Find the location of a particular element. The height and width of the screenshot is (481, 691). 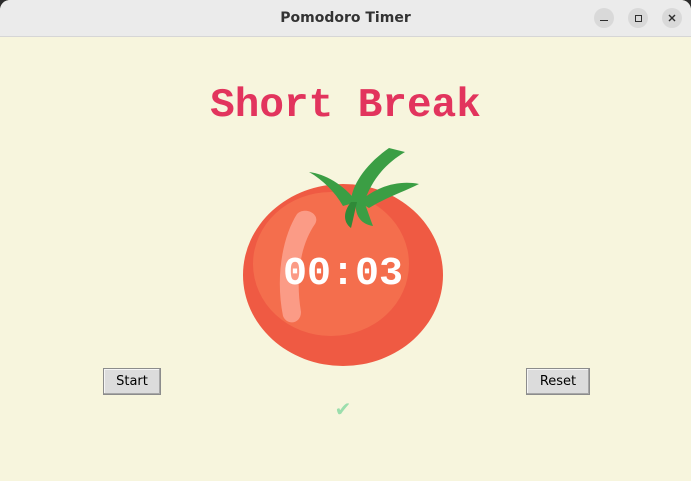

timer-display: 00:03 is located at coordinates (343, 274).